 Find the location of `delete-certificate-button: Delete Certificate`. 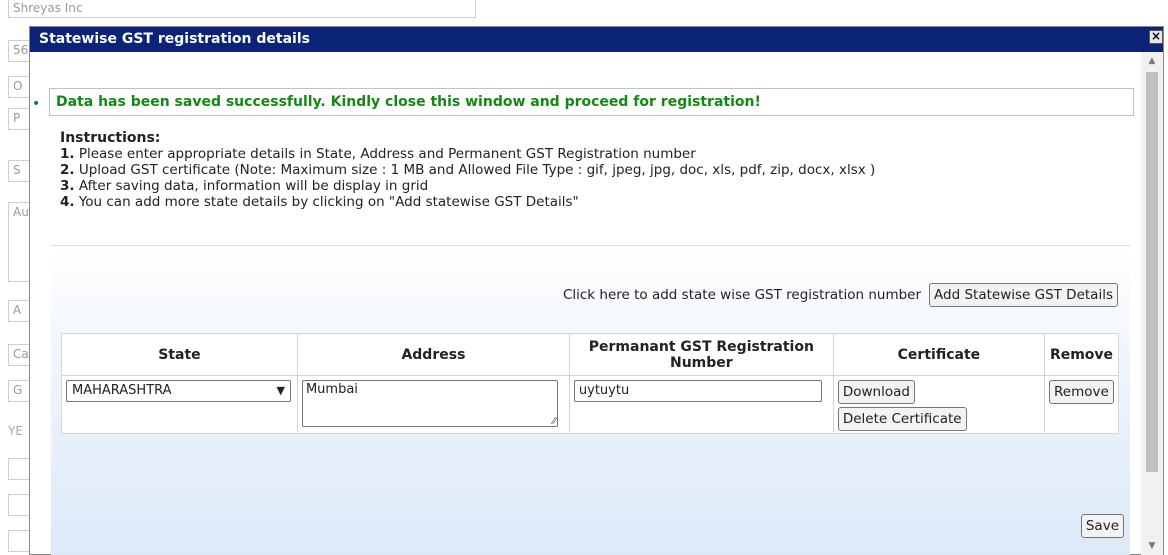

delete-certificate-button: Delete Certificate is located at coordinates (902, 419).